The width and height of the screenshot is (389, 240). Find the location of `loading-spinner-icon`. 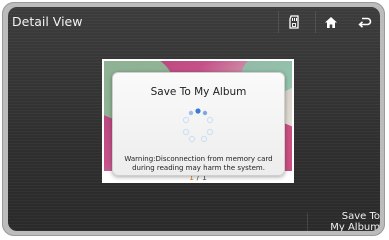

loading-spinner-icon is located at coordinates (198, 125).